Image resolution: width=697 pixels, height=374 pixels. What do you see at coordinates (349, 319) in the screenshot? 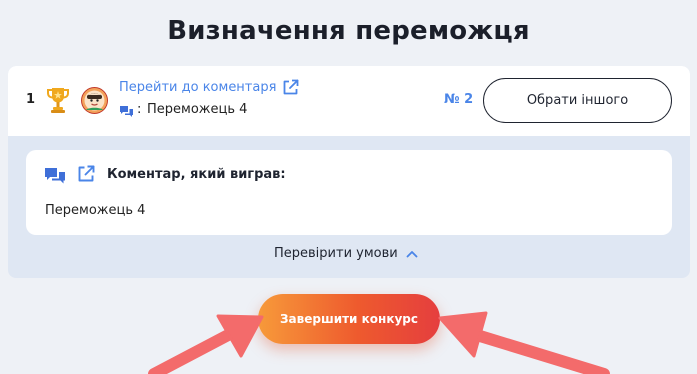
I see `finish-contest-button: Завершити конкурс` at bounding box center [349, 319].